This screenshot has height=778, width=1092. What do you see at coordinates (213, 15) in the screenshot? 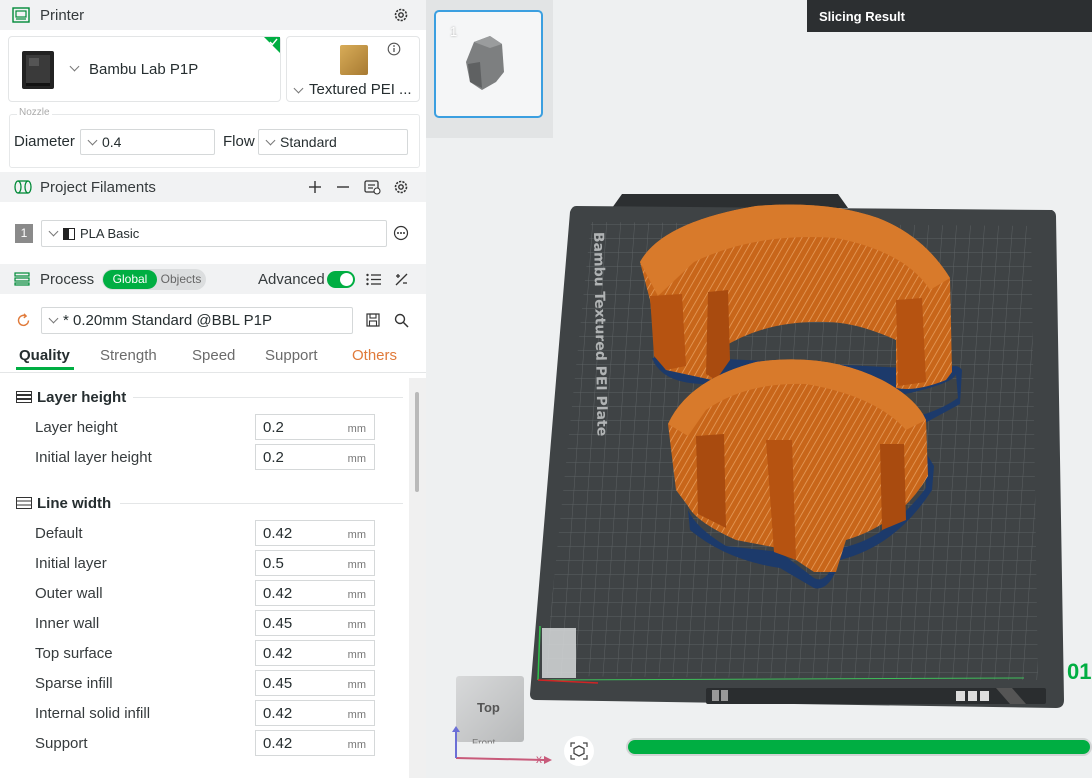
I see `printer-header: Printer` at bounding box center [213, 15].